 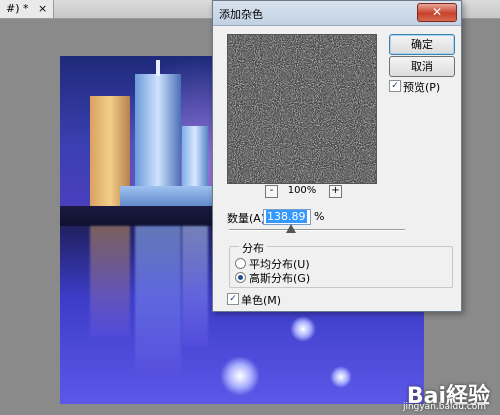 I want to click on amount-slider-thumb, so click(x=290, y=228).